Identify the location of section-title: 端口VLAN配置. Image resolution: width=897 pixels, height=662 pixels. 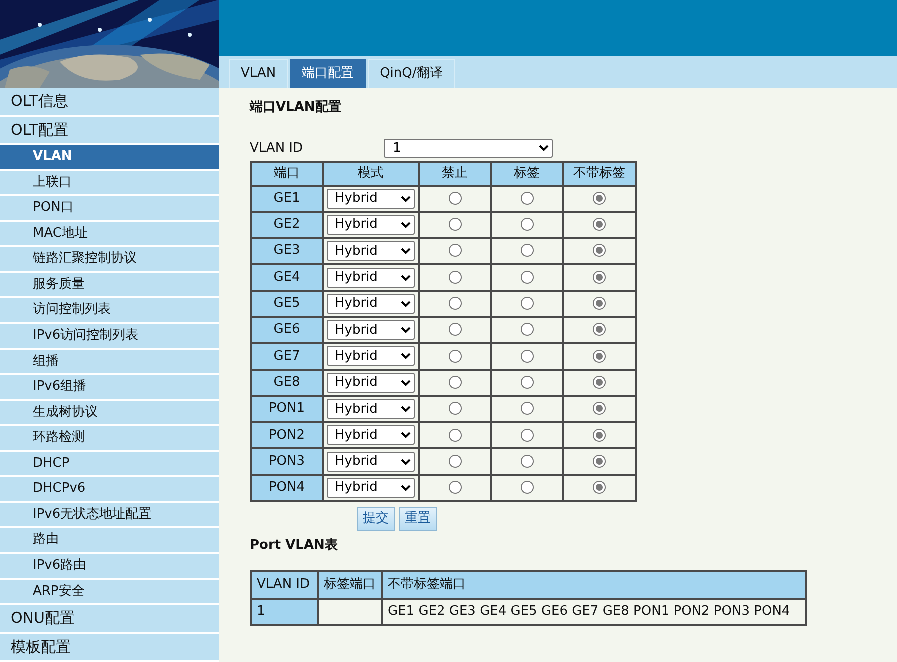
(296, 108).